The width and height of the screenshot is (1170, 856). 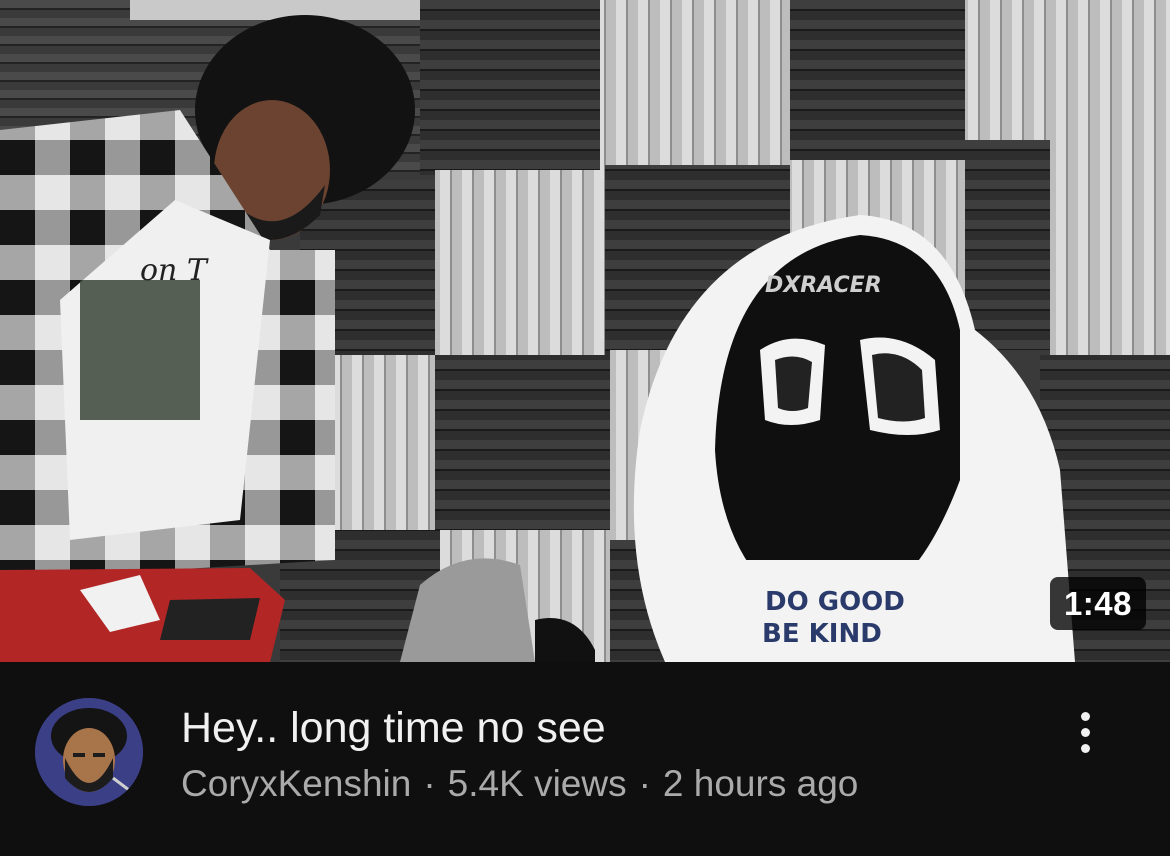 What do you see at coordinates (1097, 603) in the screenshot?
I see `duration-badge: 1:48` at bounding box center [1097, 603].